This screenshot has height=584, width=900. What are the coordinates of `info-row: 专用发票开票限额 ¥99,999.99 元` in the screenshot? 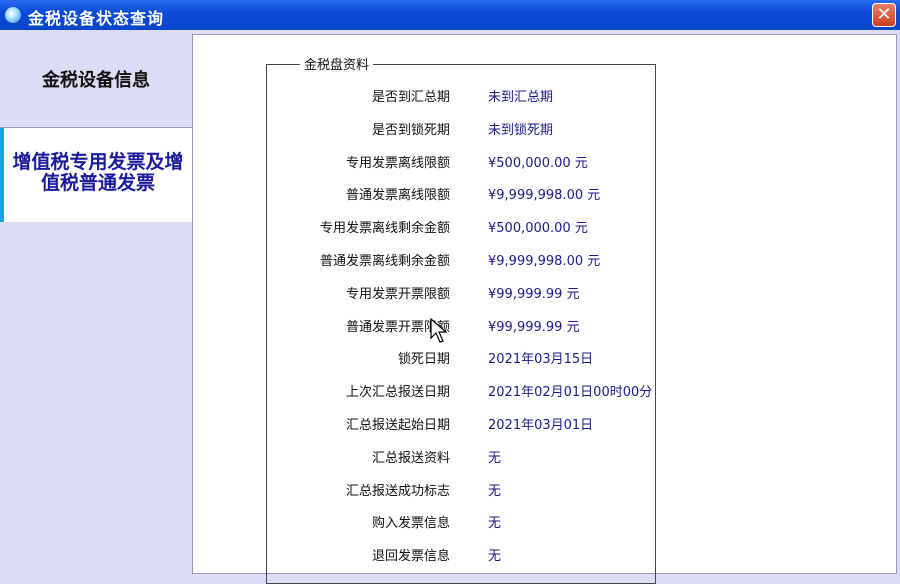 It's located at (476, 293).